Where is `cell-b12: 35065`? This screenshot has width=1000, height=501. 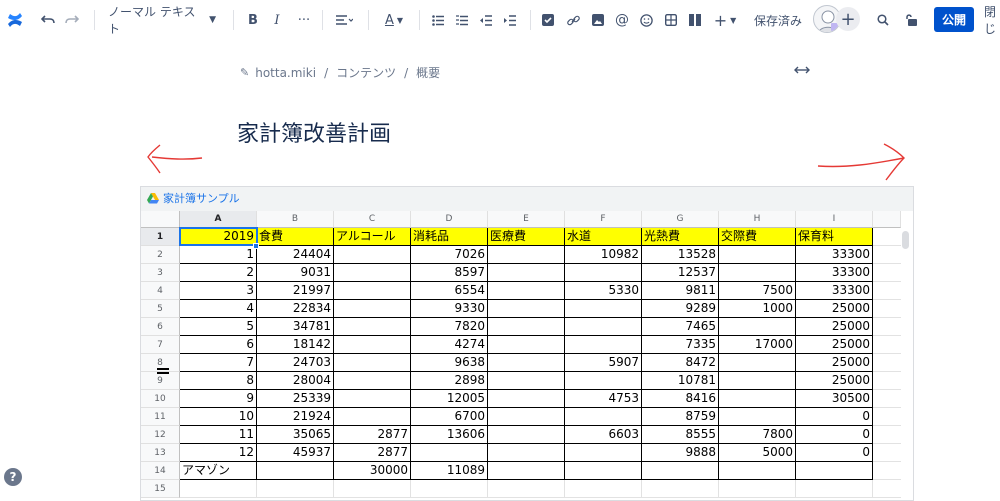
cell-b12: 35065 is located at coordinates (295, 435).